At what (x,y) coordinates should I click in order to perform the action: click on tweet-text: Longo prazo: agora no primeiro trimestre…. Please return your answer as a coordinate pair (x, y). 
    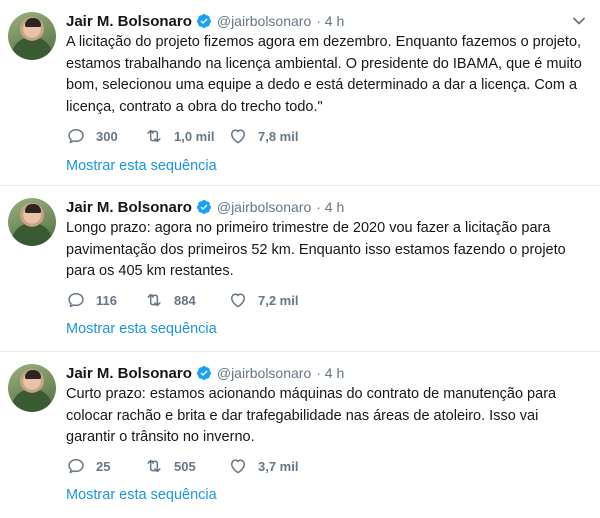
    Looking at the image, I should click on (316, 249).